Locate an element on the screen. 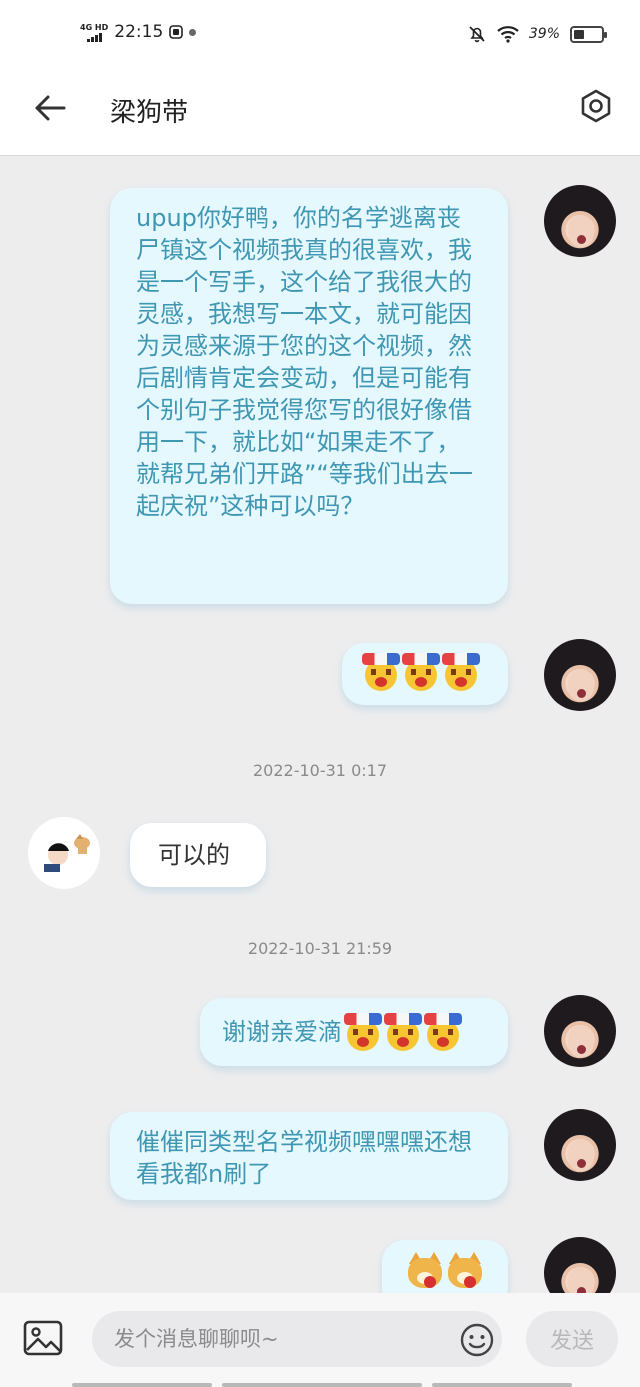 The width and height of the screenshot is (640, 1387). send-button: 发送 is located at coordinates (572, 1339).